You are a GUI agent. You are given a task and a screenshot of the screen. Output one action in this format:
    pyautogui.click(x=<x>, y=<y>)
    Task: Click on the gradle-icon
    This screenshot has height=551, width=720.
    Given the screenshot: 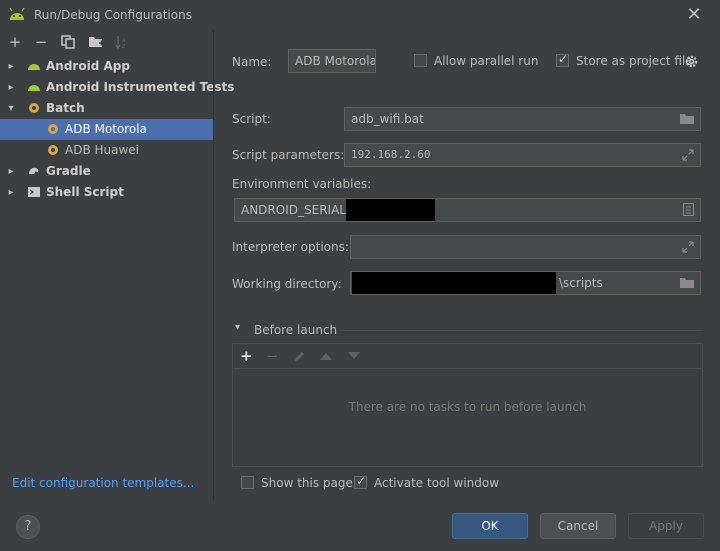 What is the action you would take?
    pyautogui.click(x=34, y=170)
    